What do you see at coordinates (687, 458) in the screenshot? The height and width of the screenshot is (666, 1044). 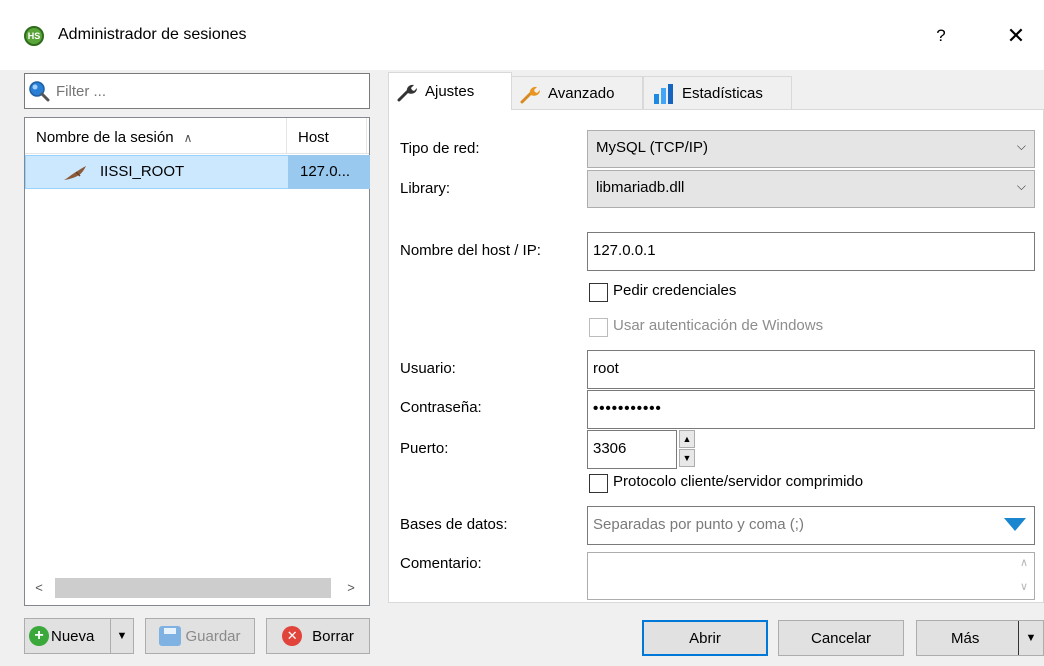 I see `port-decrement-icon: ▼` at bounding box center [687, 458].